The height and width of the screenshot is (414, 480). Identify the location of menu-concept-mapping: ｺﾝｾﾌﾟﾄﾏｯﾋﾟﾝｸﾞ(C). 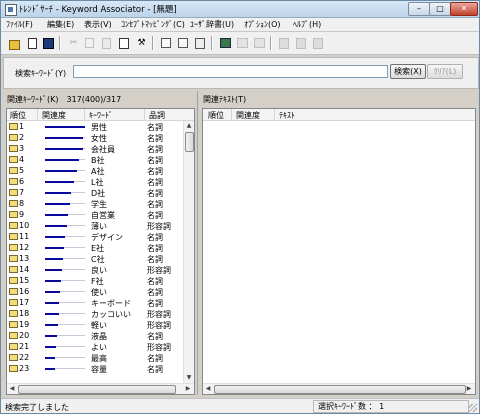
(153, 24).